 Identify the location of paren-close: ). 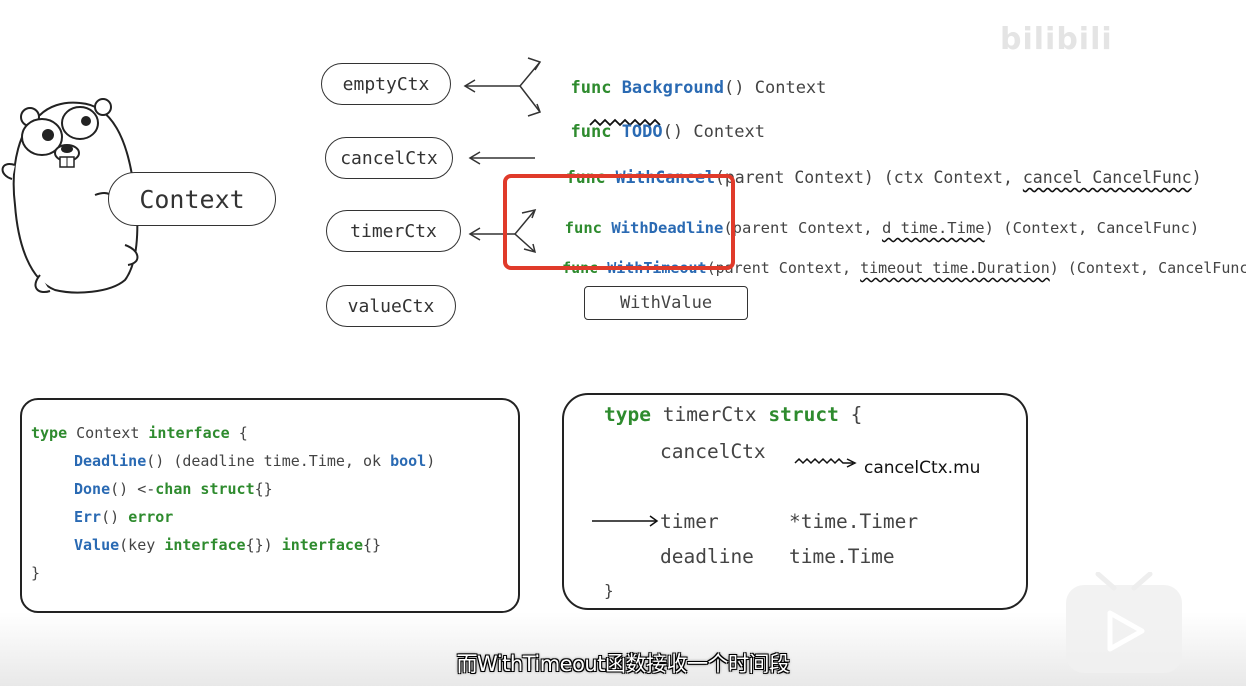
(431, 461).